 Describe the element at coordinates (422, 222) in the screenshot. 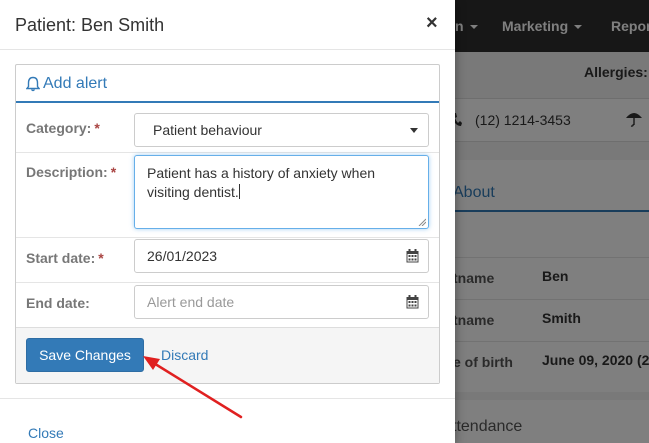

I see `resize-handle-icon` at that location.